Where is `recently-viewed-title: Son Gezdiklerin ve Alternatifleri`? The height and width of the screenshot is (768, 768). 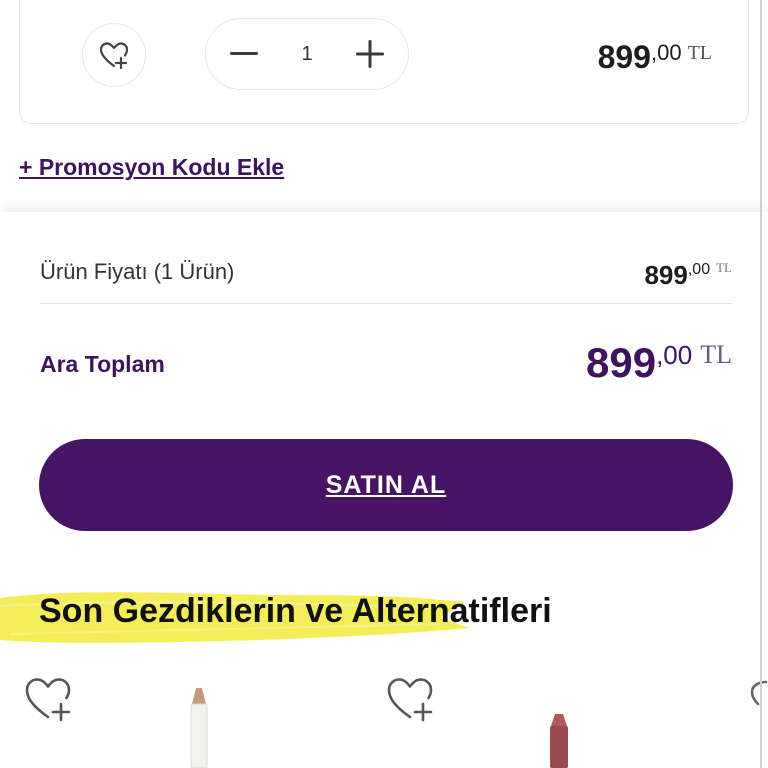
recently-viewed-title: Son Gezdiklerin ve Alternatifleri is located at coordinates (295, 611).